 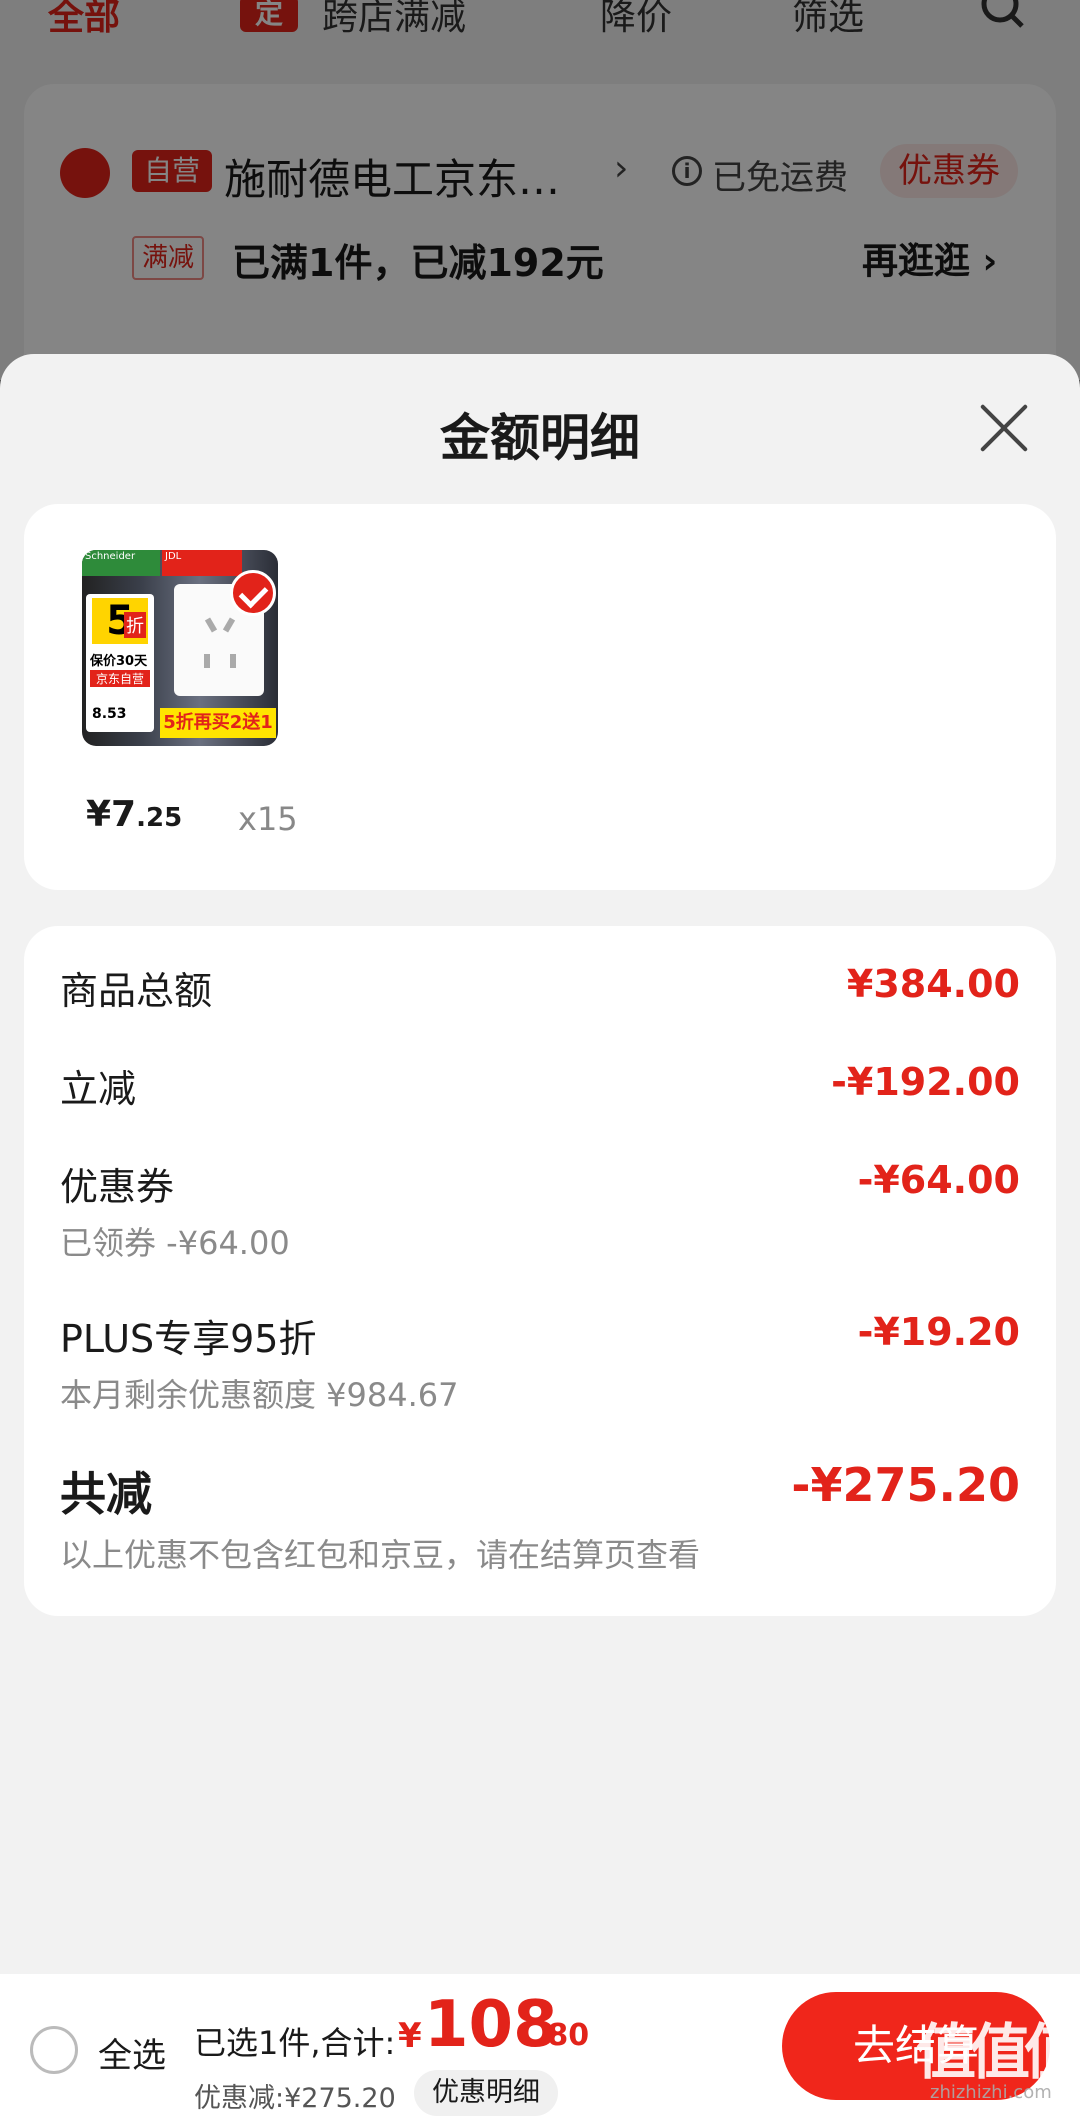 What do you see at coordinates (938, 1332) in the screenshot?
I see `plus-value: -¥19.20` at bounding box center [938, 1332].